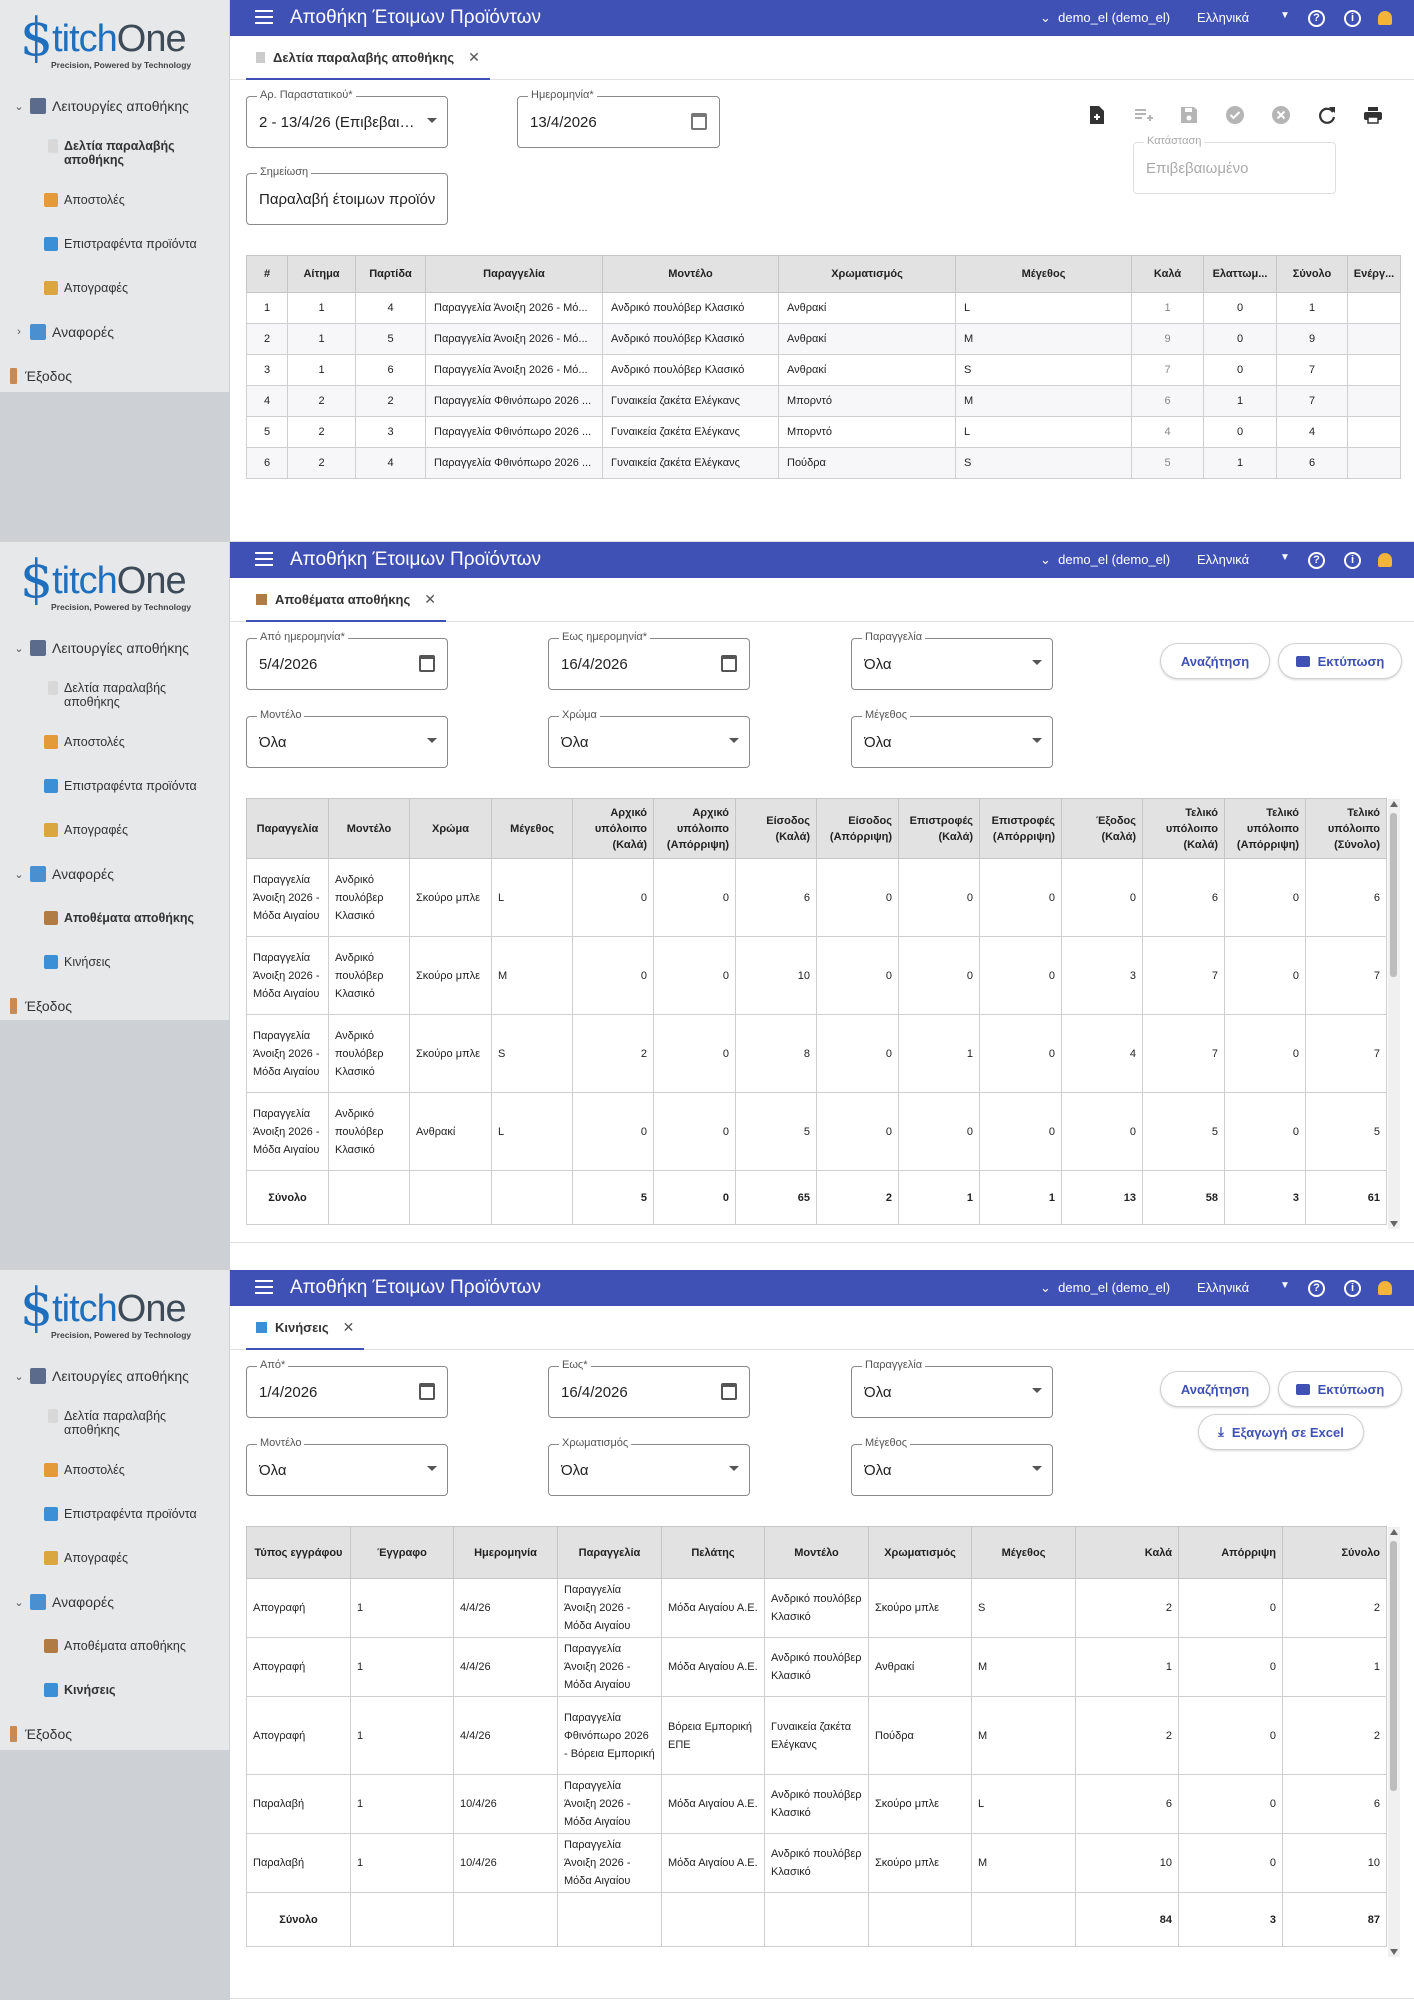 Image resolution: width=1414 pixels, height=2000 pixels. Describe the element at coordinates (1023, 1552) in the screenshot. I see `column-header: Μέγεθος` at that location.